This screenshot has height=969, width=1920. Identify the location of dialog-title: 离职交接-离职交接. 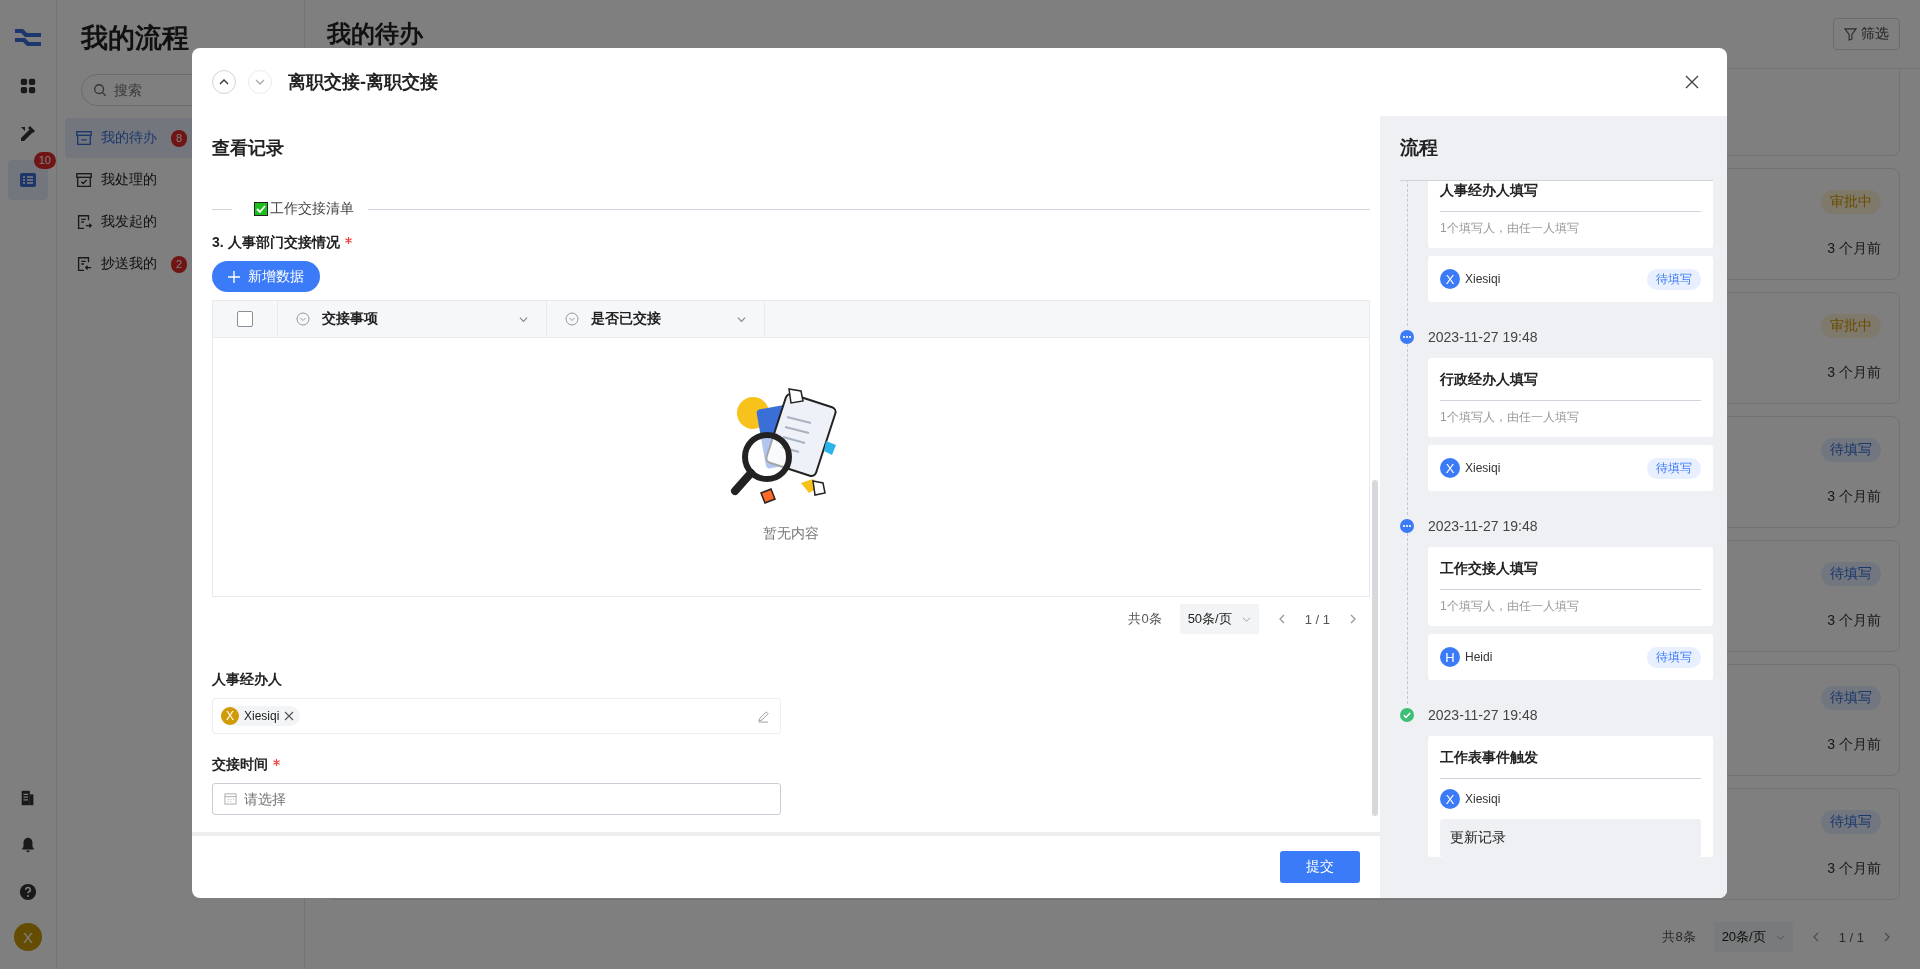
(363, 82).